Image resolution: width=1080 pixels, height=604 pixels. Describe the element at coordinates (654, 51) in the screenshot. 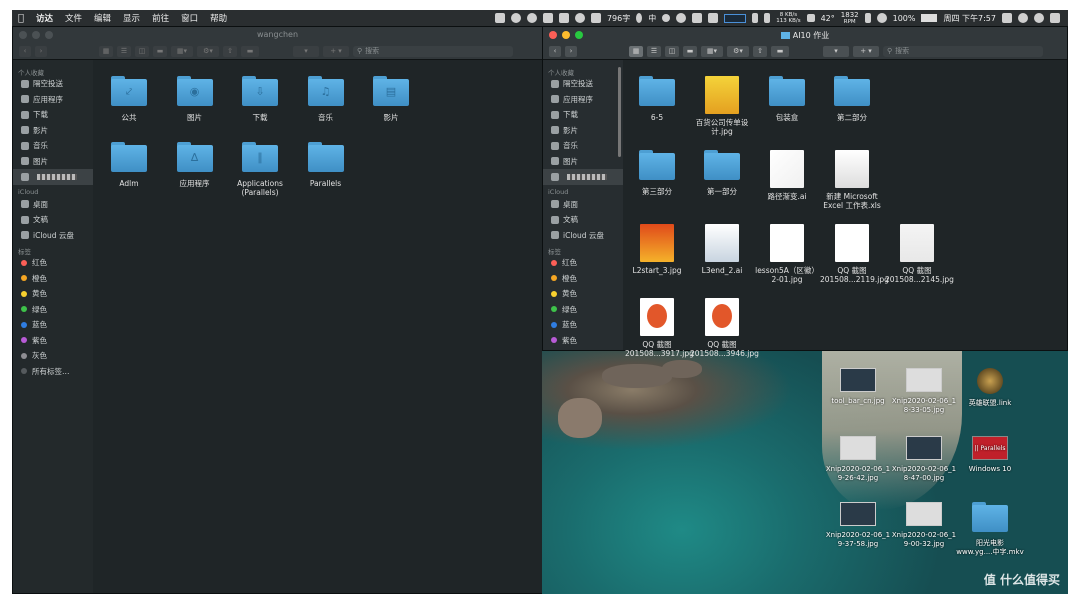

I see `list-view-button: ☰` at that location.